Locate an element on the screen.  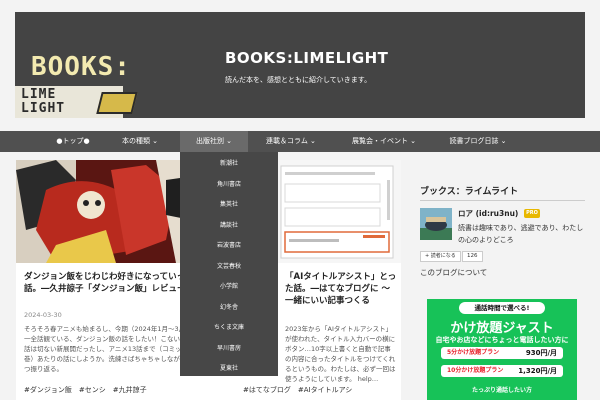
ad-plan-price: 930円/月 is located at coordinates (541, 353).